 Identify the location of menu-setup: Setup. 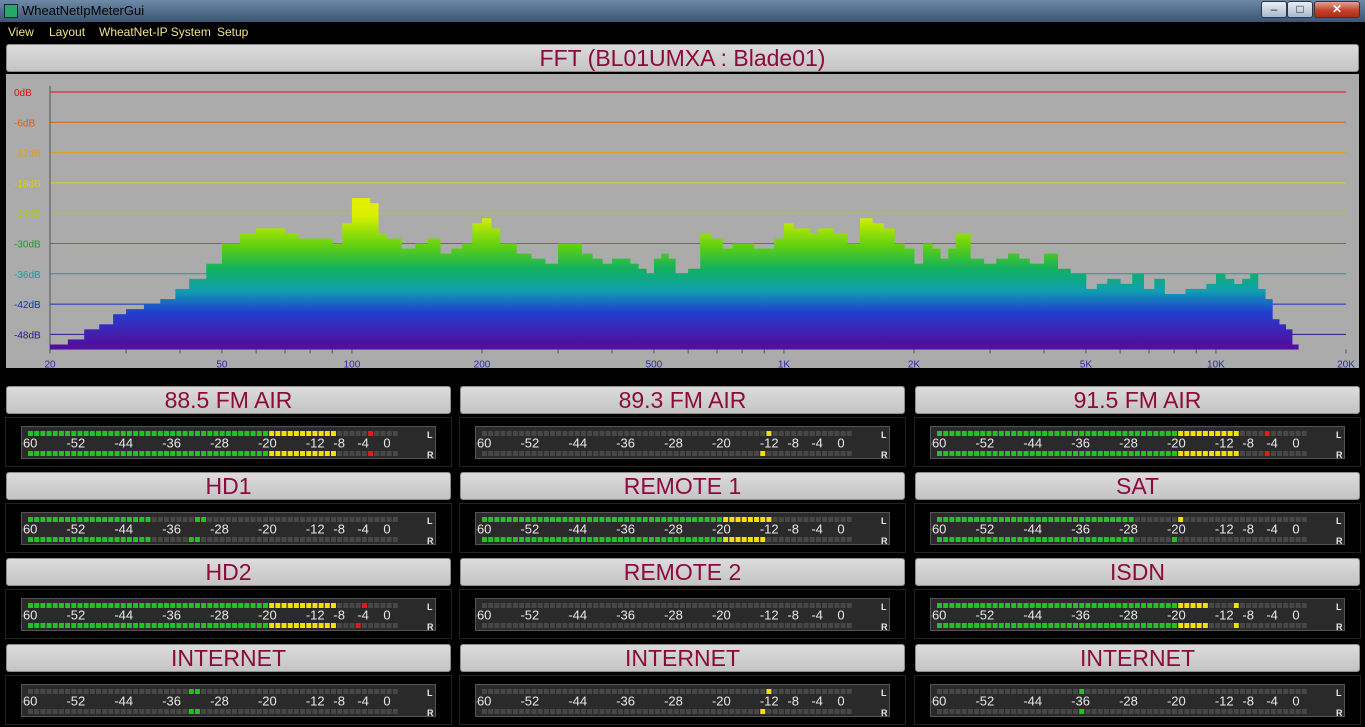
(232, 32).